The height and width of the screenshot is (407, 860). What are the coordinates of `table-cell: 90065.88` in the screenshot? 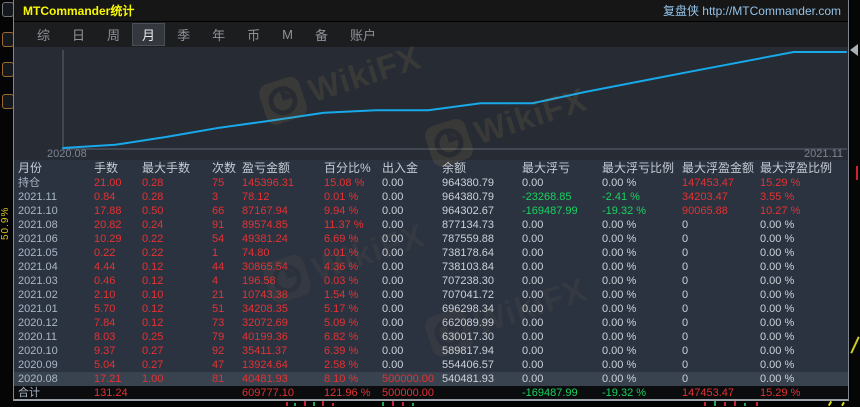 It's located at (705, 211).